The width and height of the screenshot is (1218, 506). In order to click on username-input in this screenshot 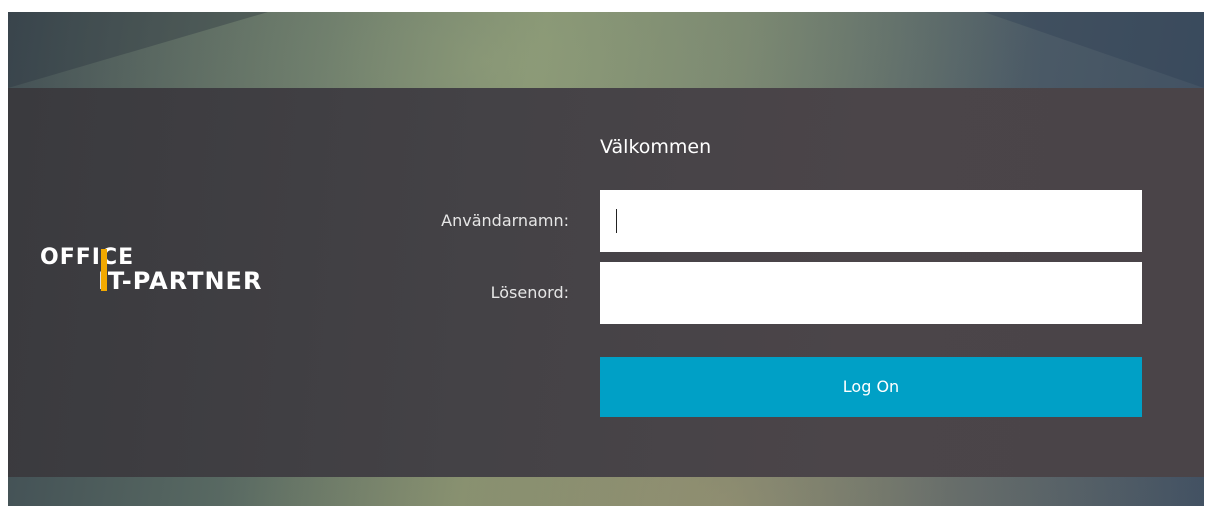, I will do `click(871, 221)`.